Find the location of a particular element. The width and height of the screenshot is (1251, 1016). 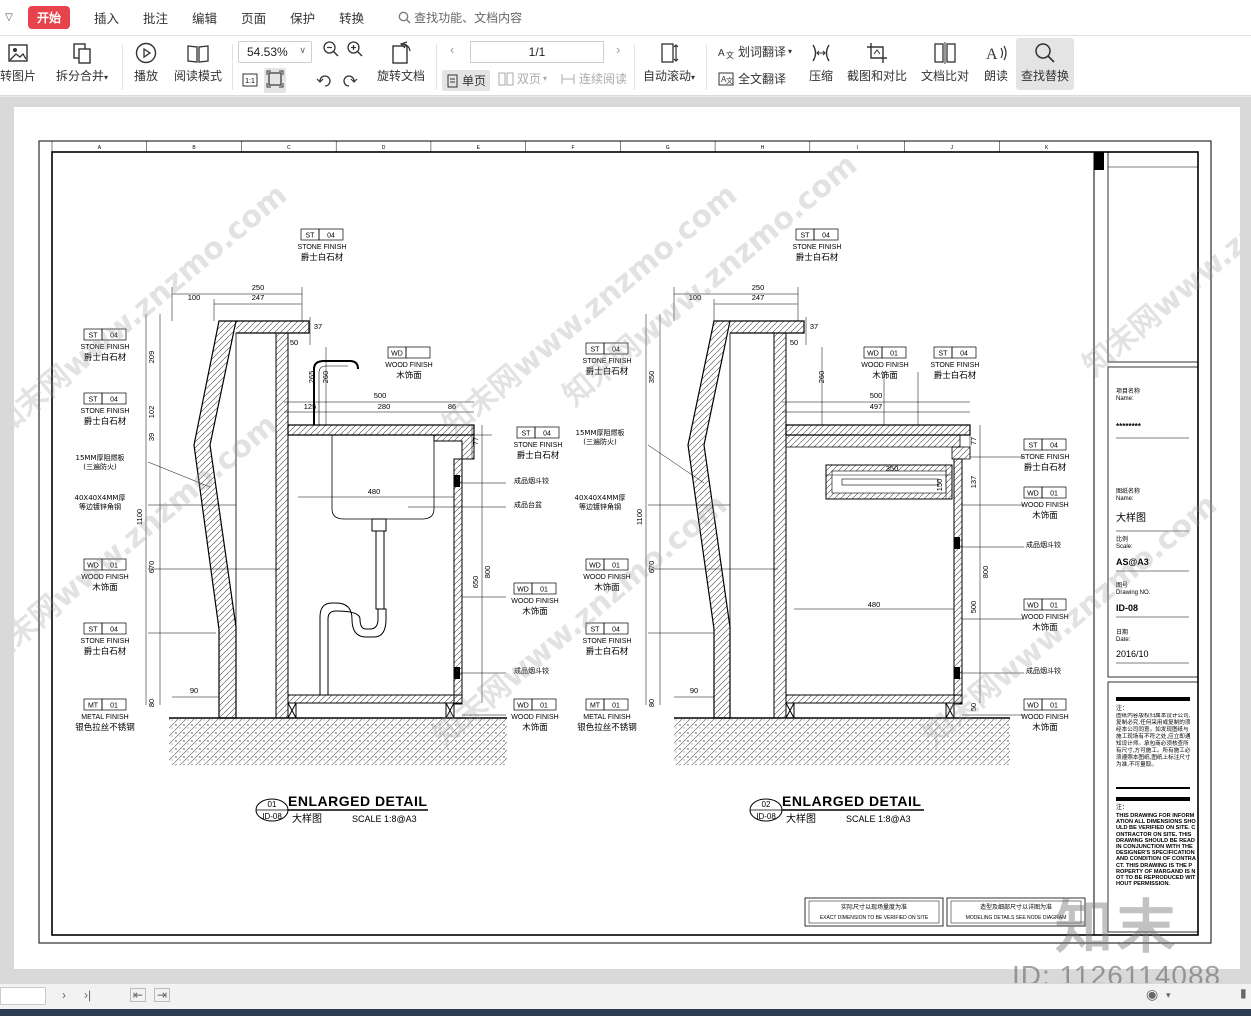

material-tag: WD 01 WOOD FINISH木饰面 is located at coordinates (535, 599).